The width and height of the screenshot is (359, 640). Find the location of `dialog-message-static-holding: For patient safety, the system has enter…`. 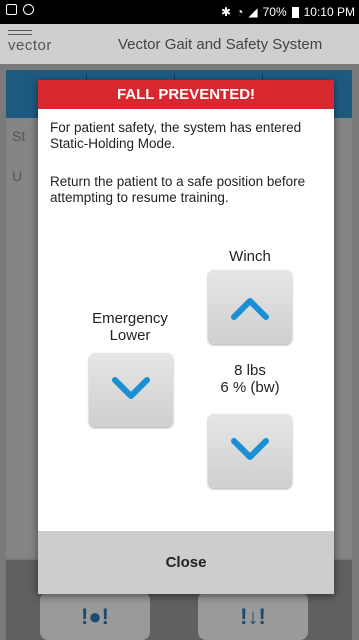

dialog-message-static-holding: For patient safety, the system has enter… is located at coordinates (176, 135).